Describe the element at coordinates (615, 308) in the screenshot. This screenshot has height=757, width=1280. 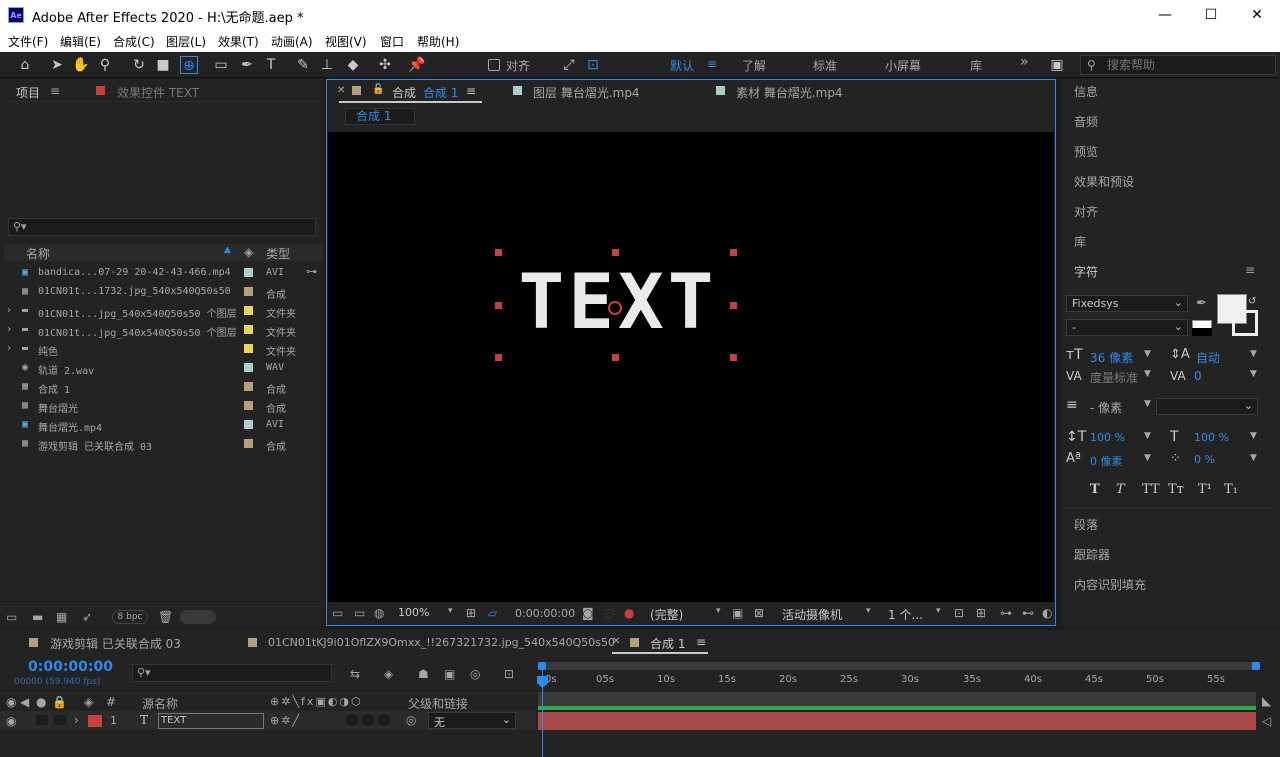
I see `anchor-point-icon` at that location.